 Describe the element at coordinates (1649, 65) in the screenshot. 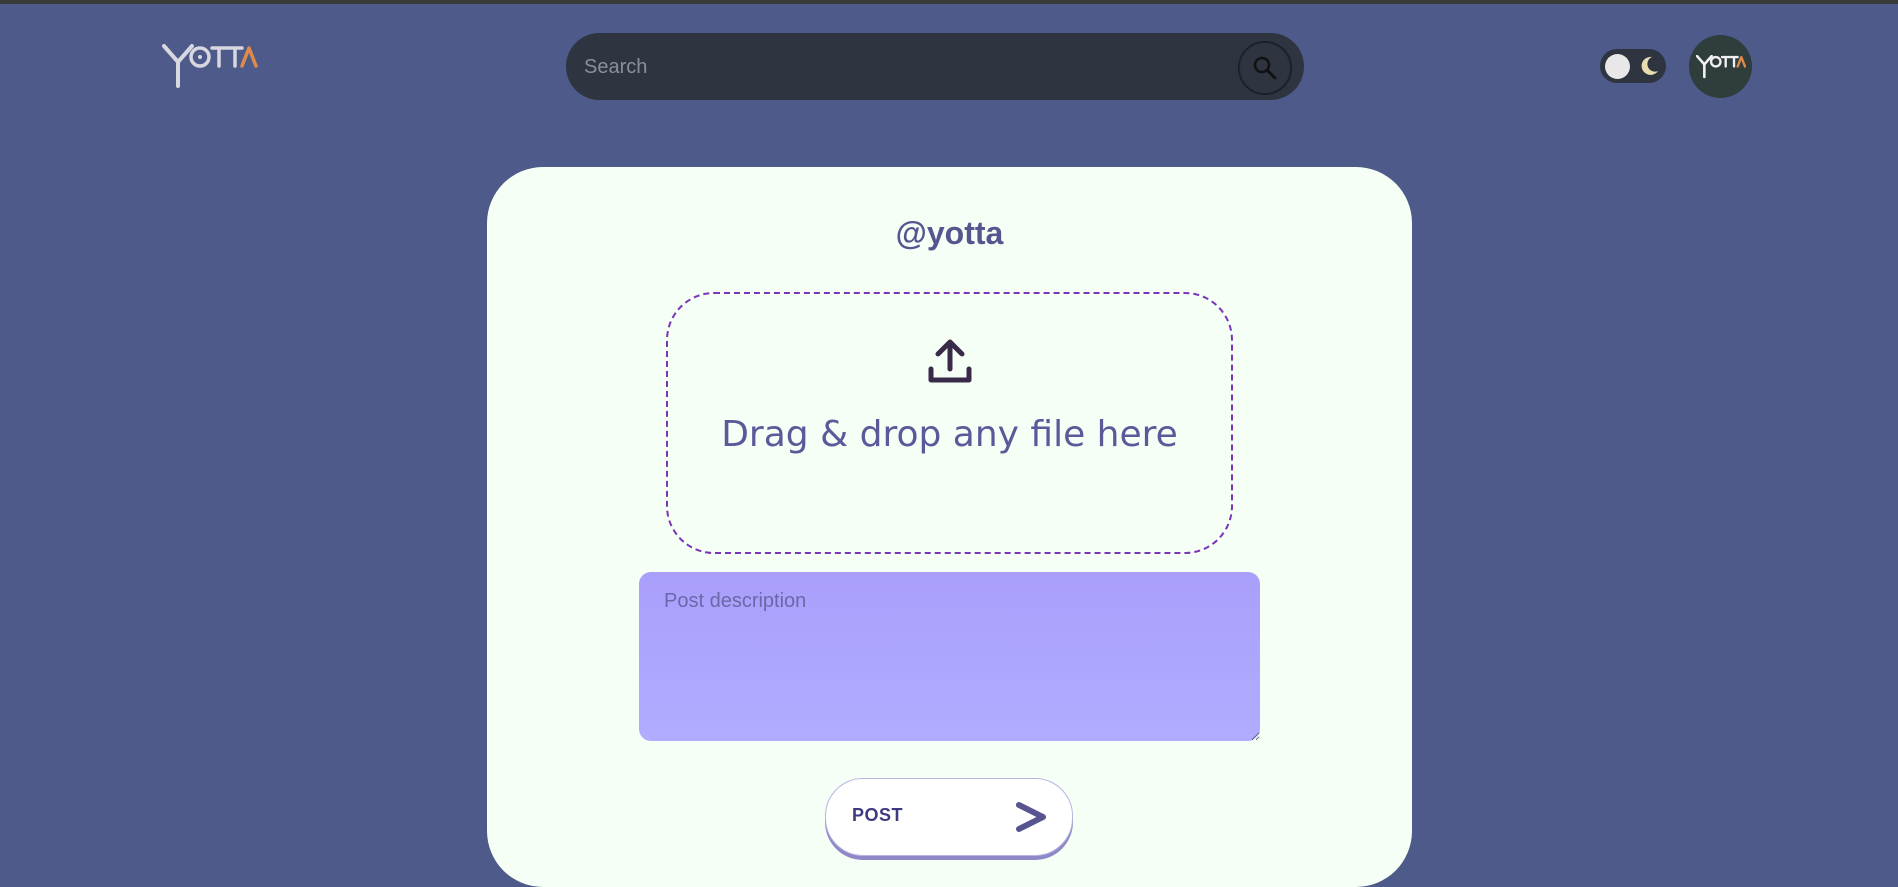

I see `moon-icon` at that location.